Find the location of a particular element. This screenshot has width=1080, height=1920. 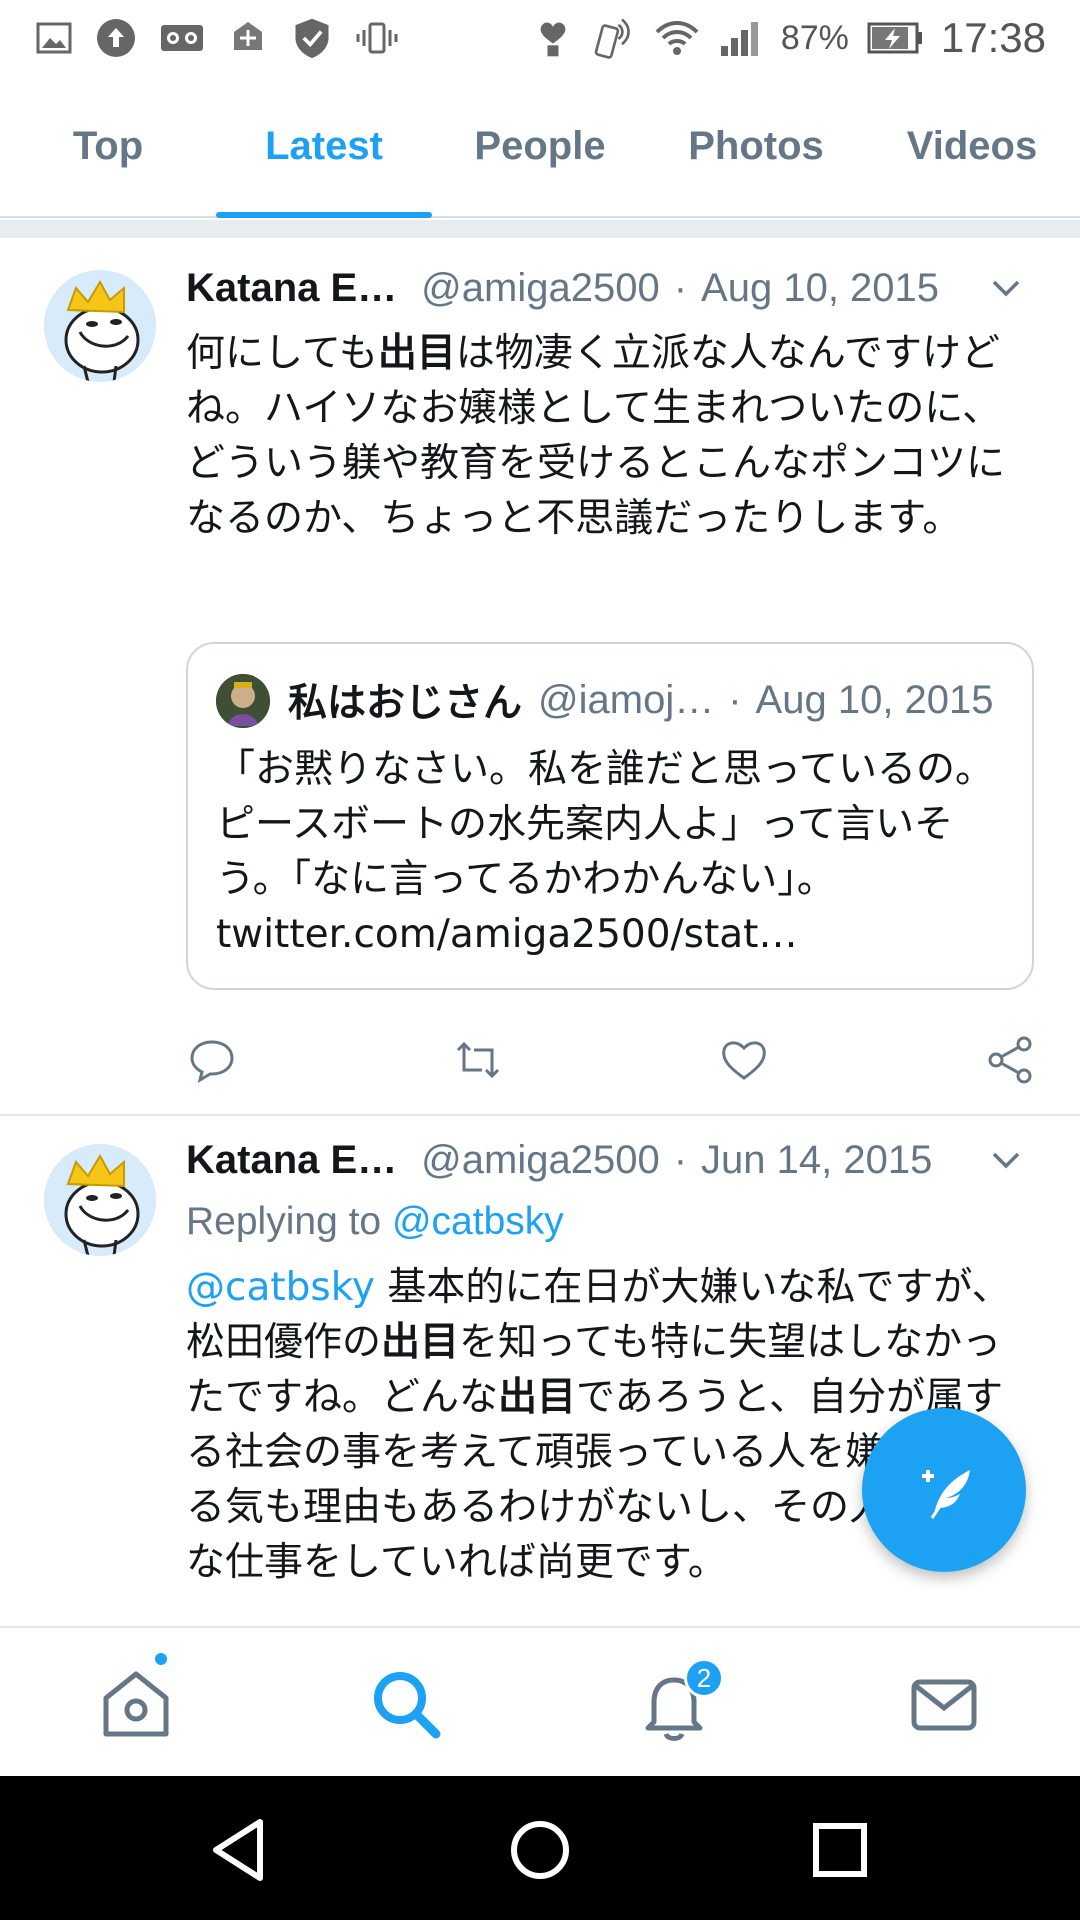

vibrate-icon is located at coordinates (377, 38).